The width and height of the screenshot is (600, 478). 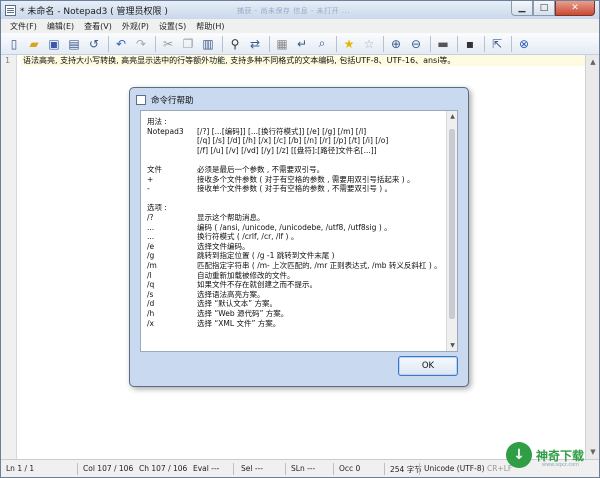 What do you see at coordinates (141, 44) in the screenshot?
I see `redo-icon: ↷` at bounding box center [141, 44].